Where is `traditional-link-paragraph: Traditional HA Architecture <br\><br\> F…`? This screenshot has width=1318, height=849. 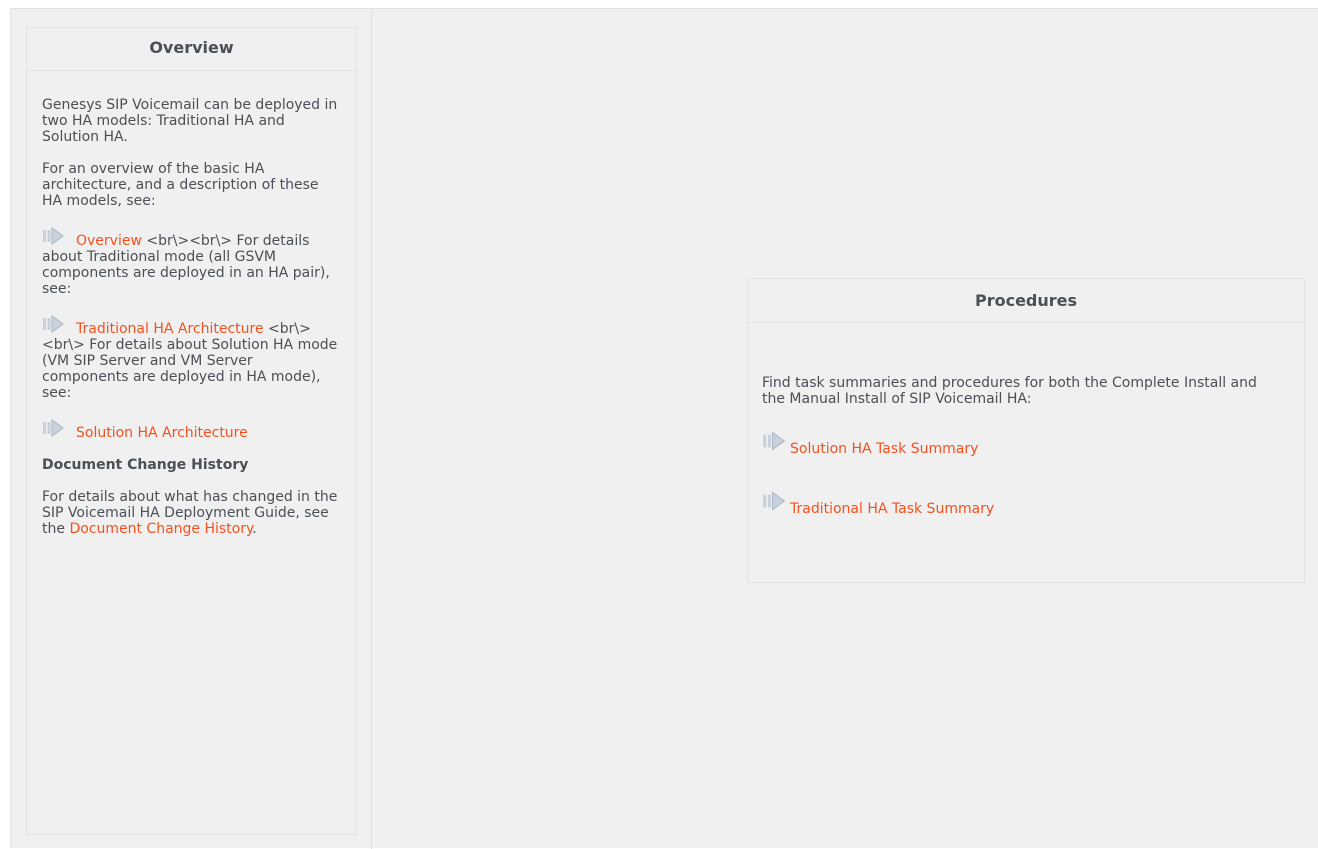 traditional-link-paragraph: Traditional HA Architecture <br\><br\> F… is located at coordinates (190, 357).